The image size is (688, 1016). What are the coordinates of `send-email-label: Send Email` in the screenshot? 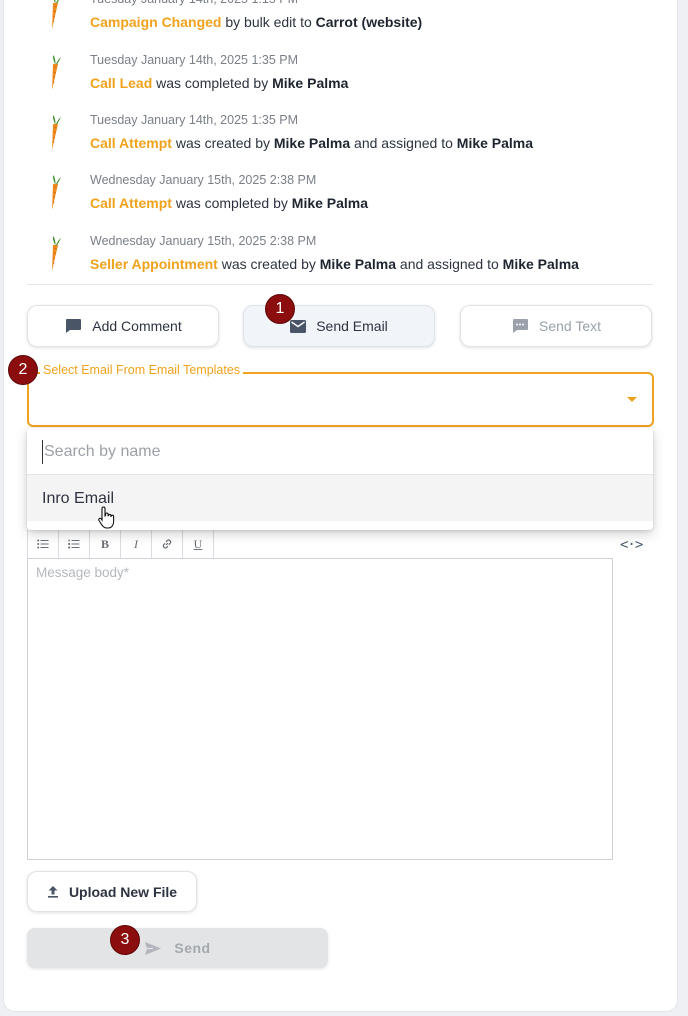 It's located at (352, 326).